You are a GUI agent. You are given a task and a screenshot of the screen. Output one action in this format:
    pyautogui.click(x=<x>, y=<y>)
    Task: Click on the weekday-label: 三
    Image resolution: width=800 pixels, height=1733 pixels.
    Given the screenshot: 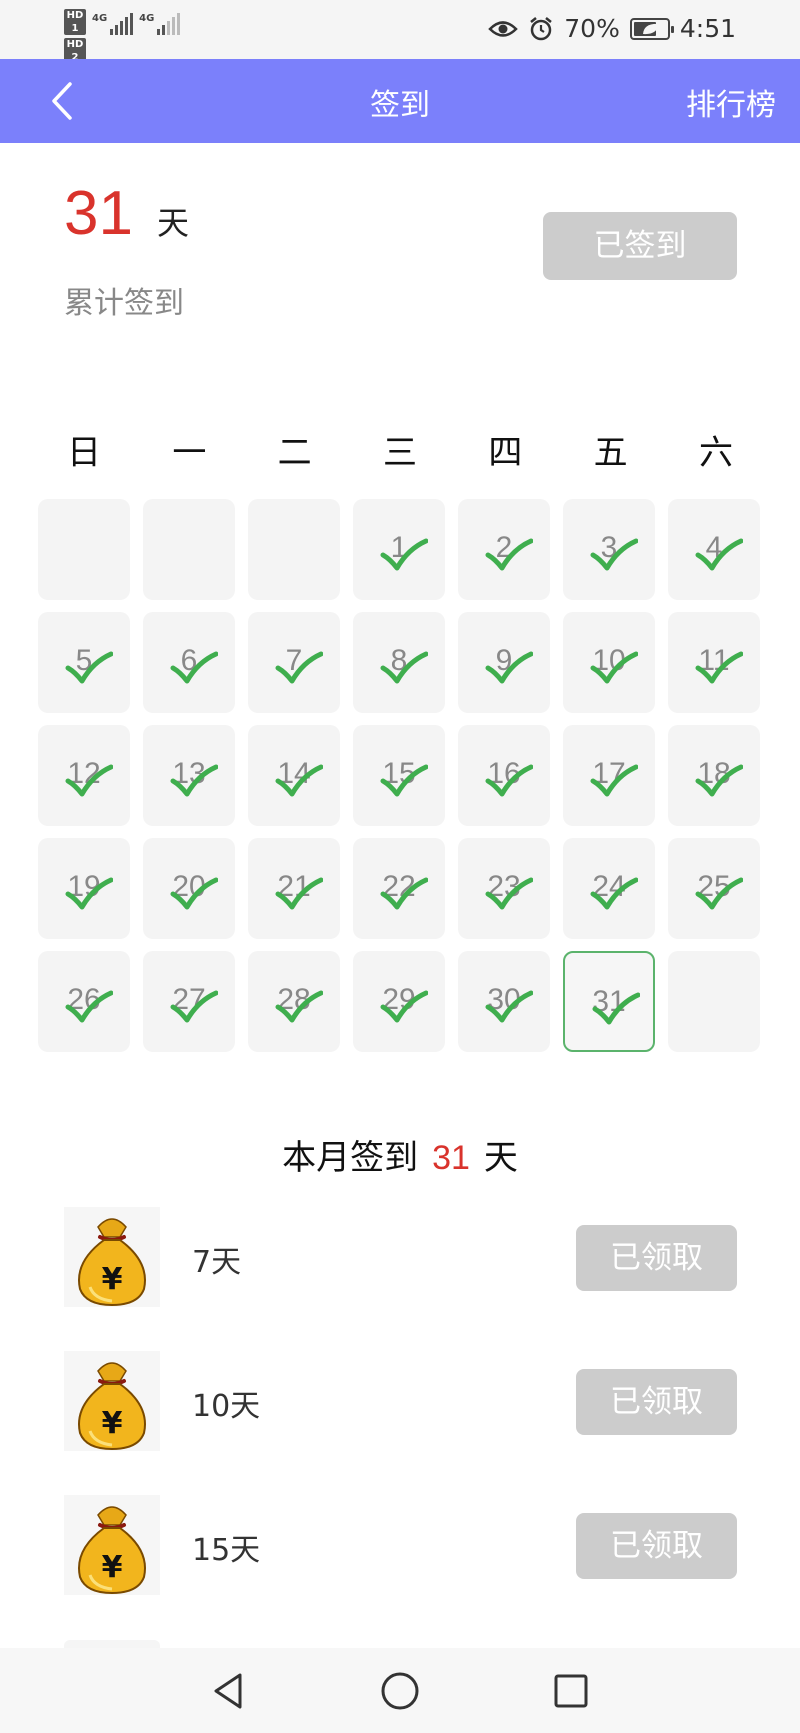 What is the action you would take?
    pyautogui.click(x=399, y=453)
    